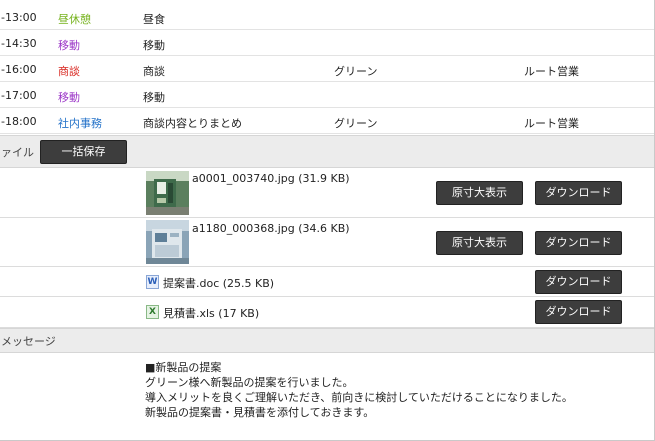 The image size is (655, 441). Describe the element at coordinates (260, 412) in the screenshot. I see `message-line: 新製品の提案書・見積書を添付しておきます。` at that location.